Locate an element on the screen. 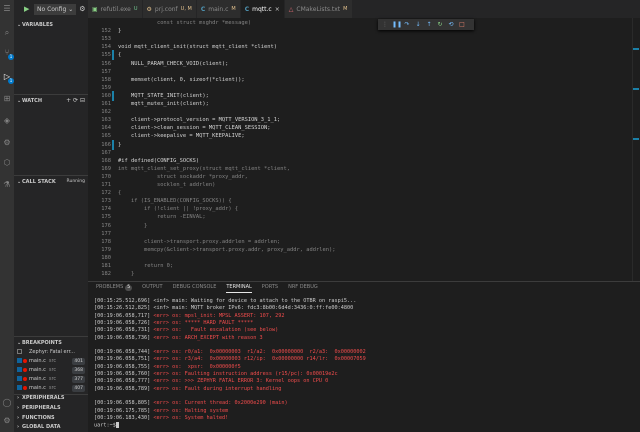 Image resolution: width=640 pixels, height=432 pixels. tab-cmakelists-txt: △ CMakeLists.txt M is located at coordinates (318, 9).